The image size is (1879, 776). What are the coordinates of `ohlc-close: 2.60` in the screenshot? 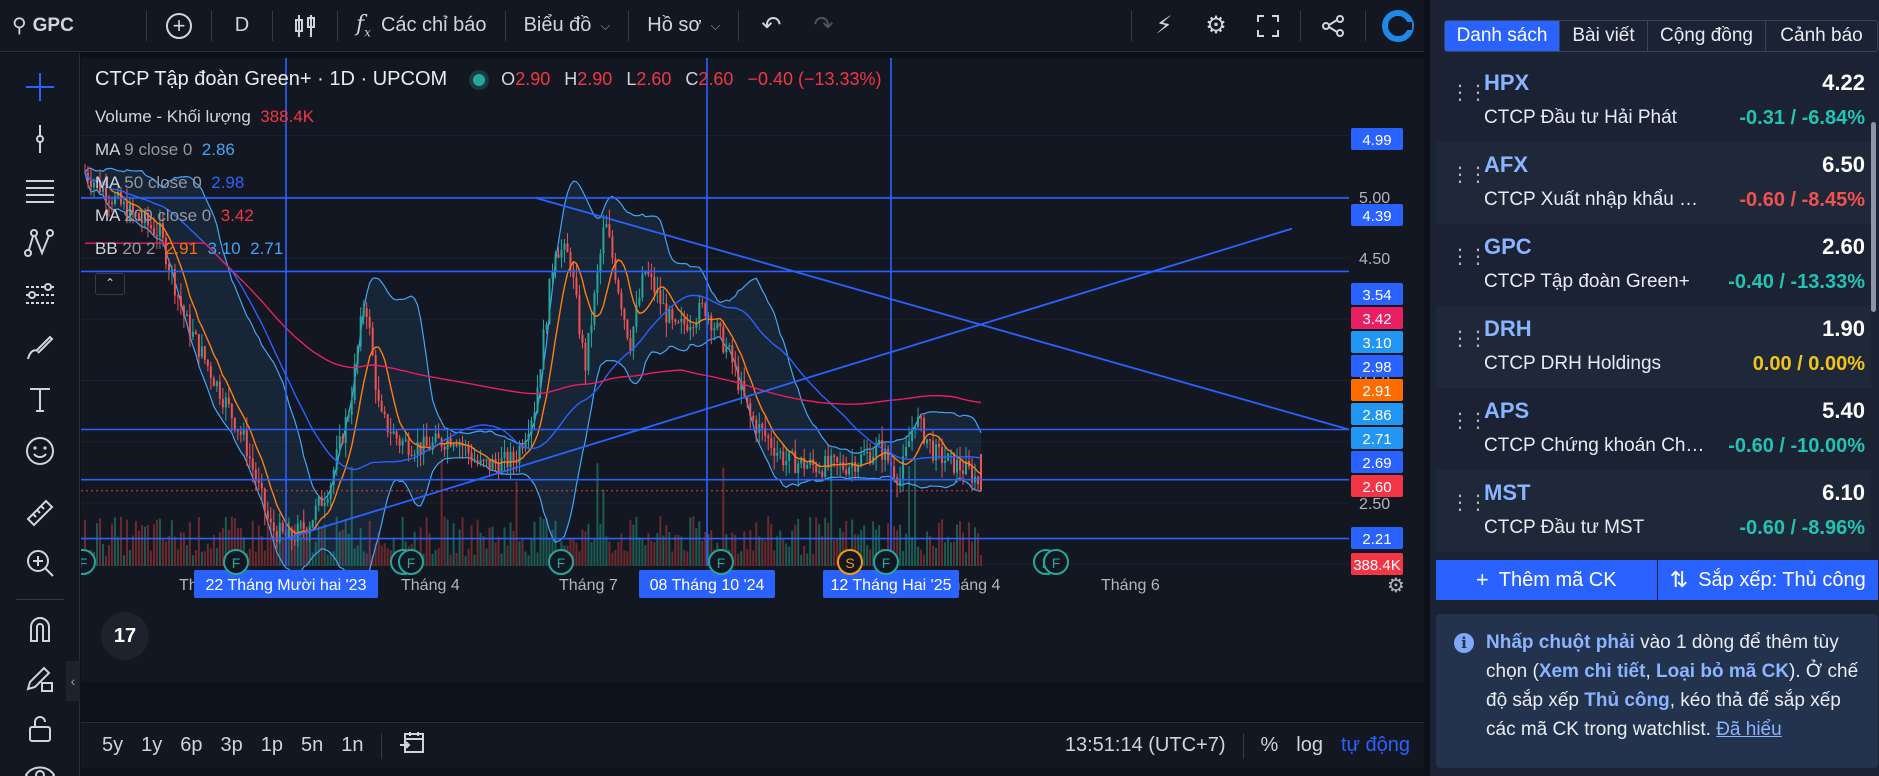 It's located at (716, 79).